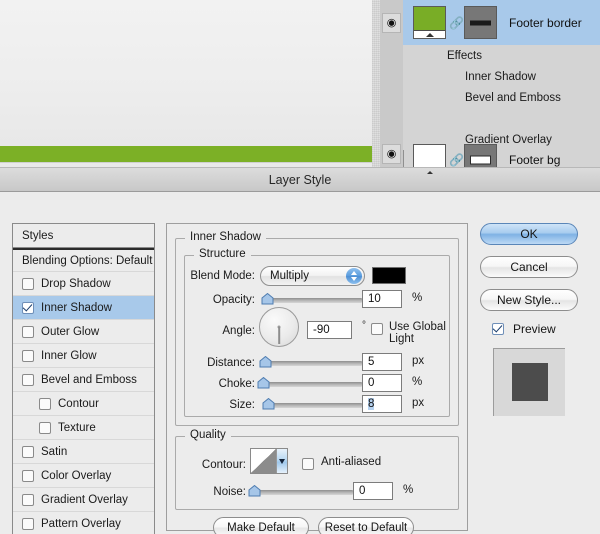 This screenshot has width=600, height=534. Describe the element at coordinates (382, 404) in the screenshot. I see `size-input: 8` at that location.